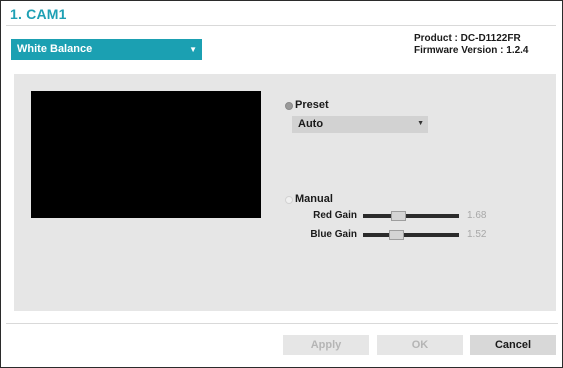  I want to click on blue-gain-slider-thumb, so click(396, 235).